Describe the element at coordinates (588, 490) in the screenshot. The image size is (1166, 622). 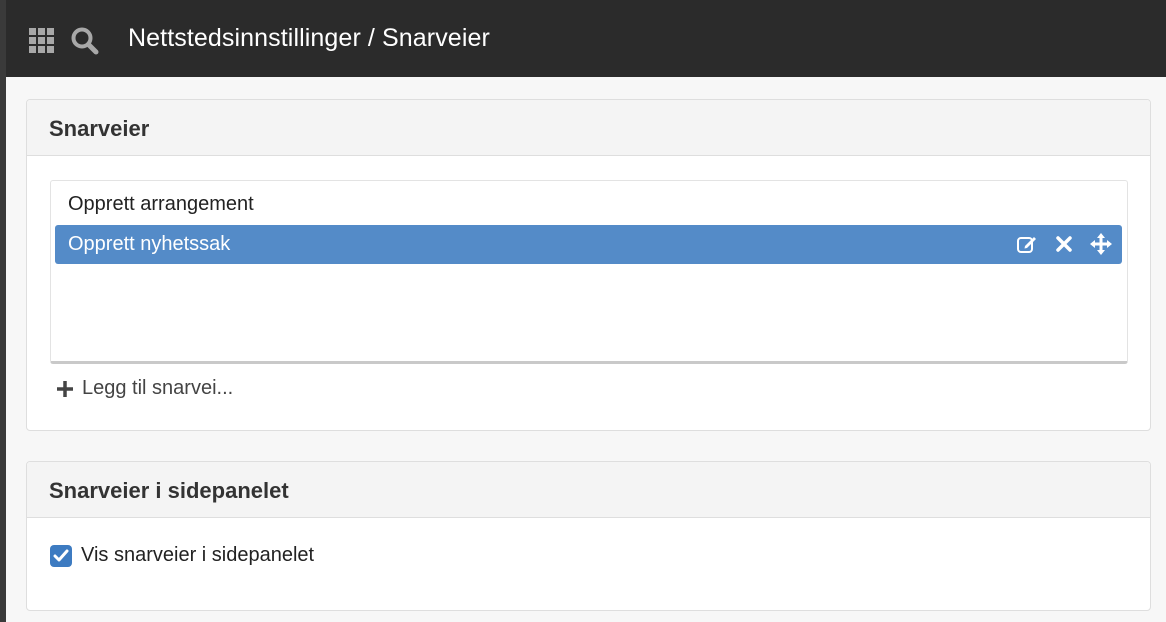
I see `panel-heading: Snarveier i sidepanelet` at that location.